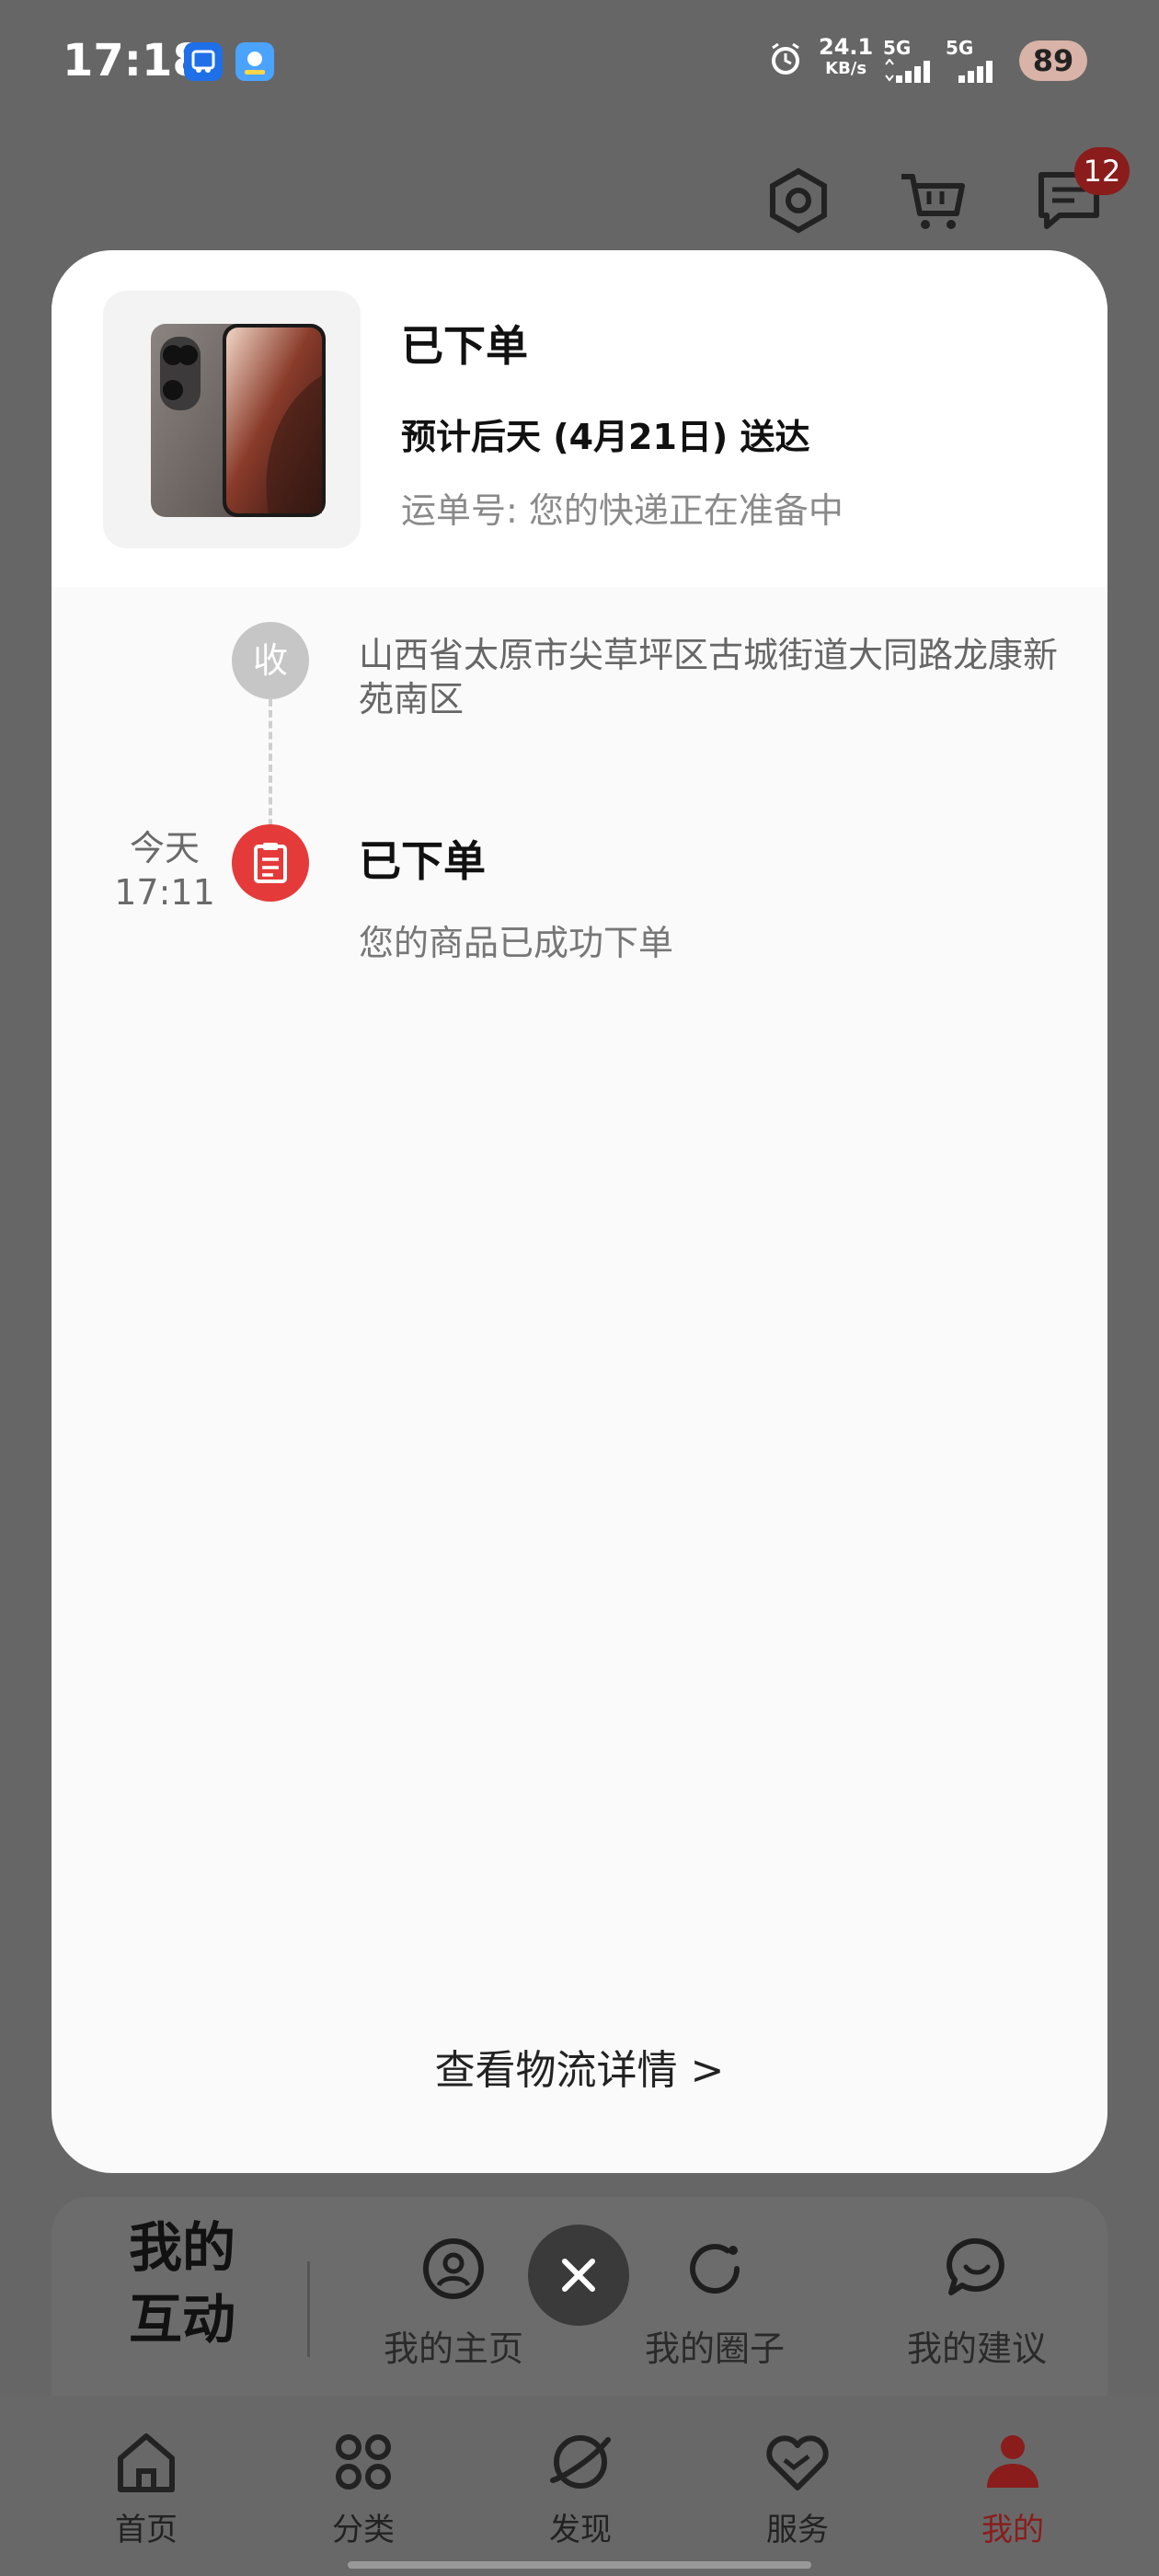 Image resolution: width=1159 pixels, height=2576 pixels. What do you see at coordinates (516, 943) in the screenshot?
I see `event-description: 您的商品已成功下单` at bounding box center [516, 943].